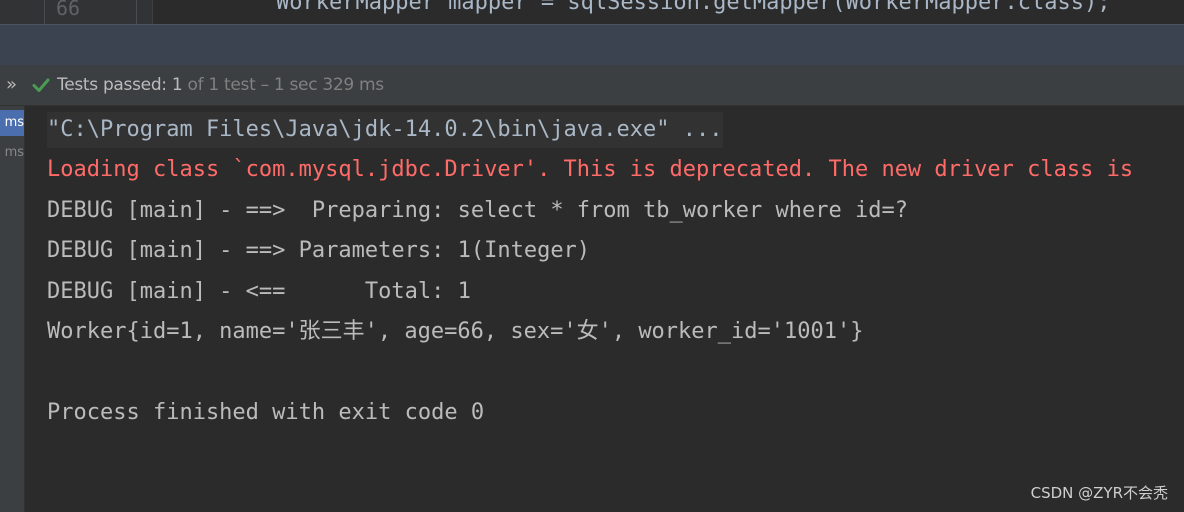 Image resolution: width=1184 pixels, height=512 pixels. I want to click on double-chevron-icon: », so click(11, 84).